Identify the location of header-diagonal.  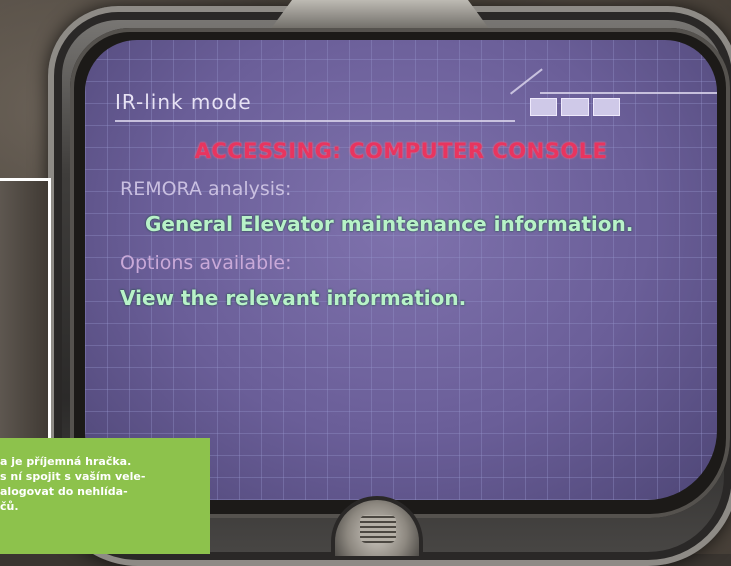
(526, 81).